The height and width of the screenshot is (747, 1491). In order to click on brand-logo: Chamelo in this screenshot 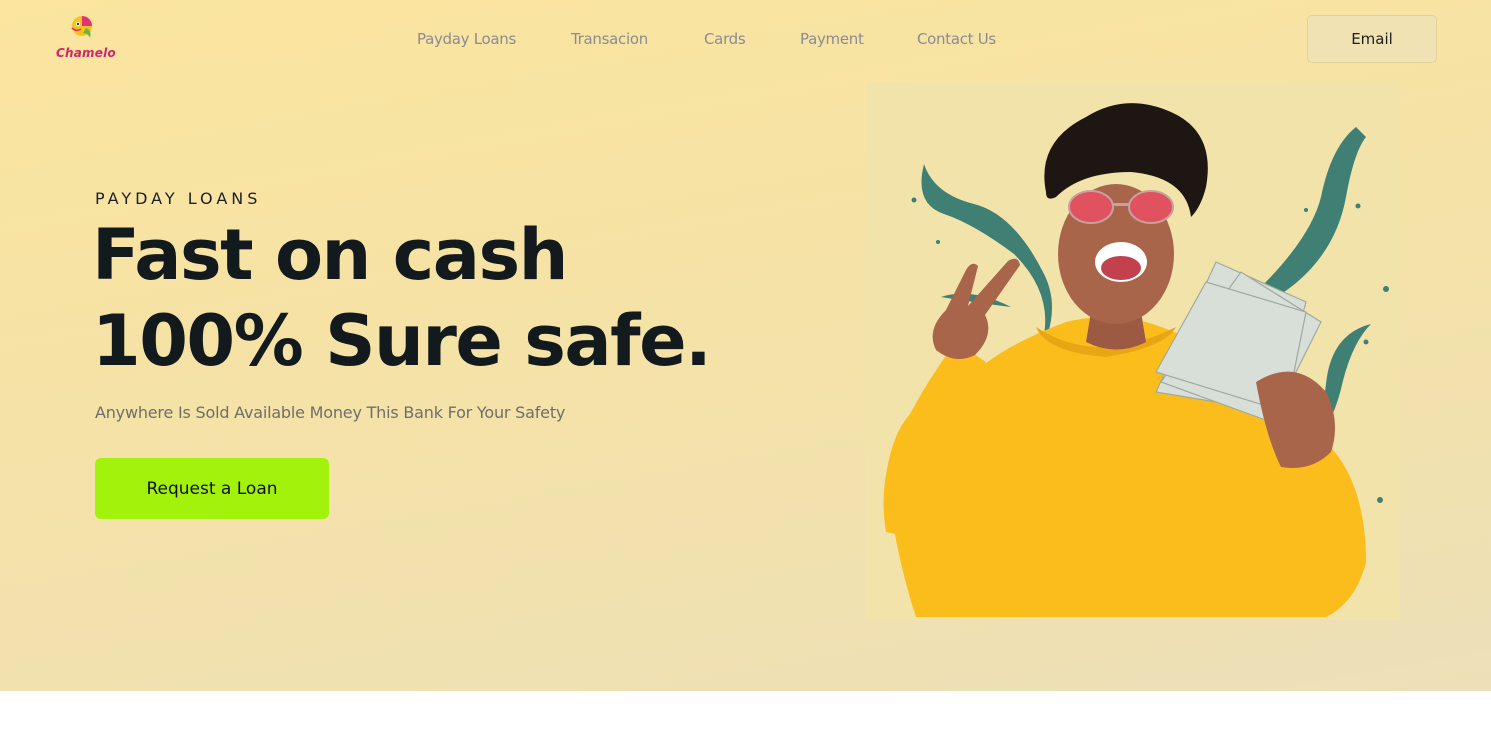, I will do `click(85, 39)`.